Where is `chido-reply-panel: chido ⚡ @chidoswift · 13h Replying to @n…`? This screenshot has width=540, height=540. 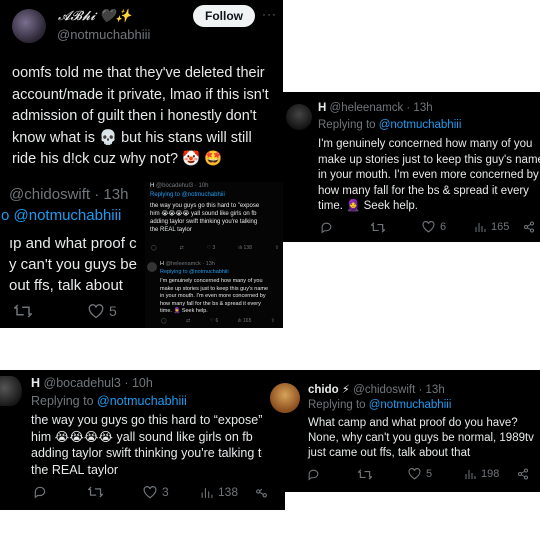 chido-reply-panel: chido ⚡ @chidoswift · 13h Replying to @n… is located at coordinates (401, 431).